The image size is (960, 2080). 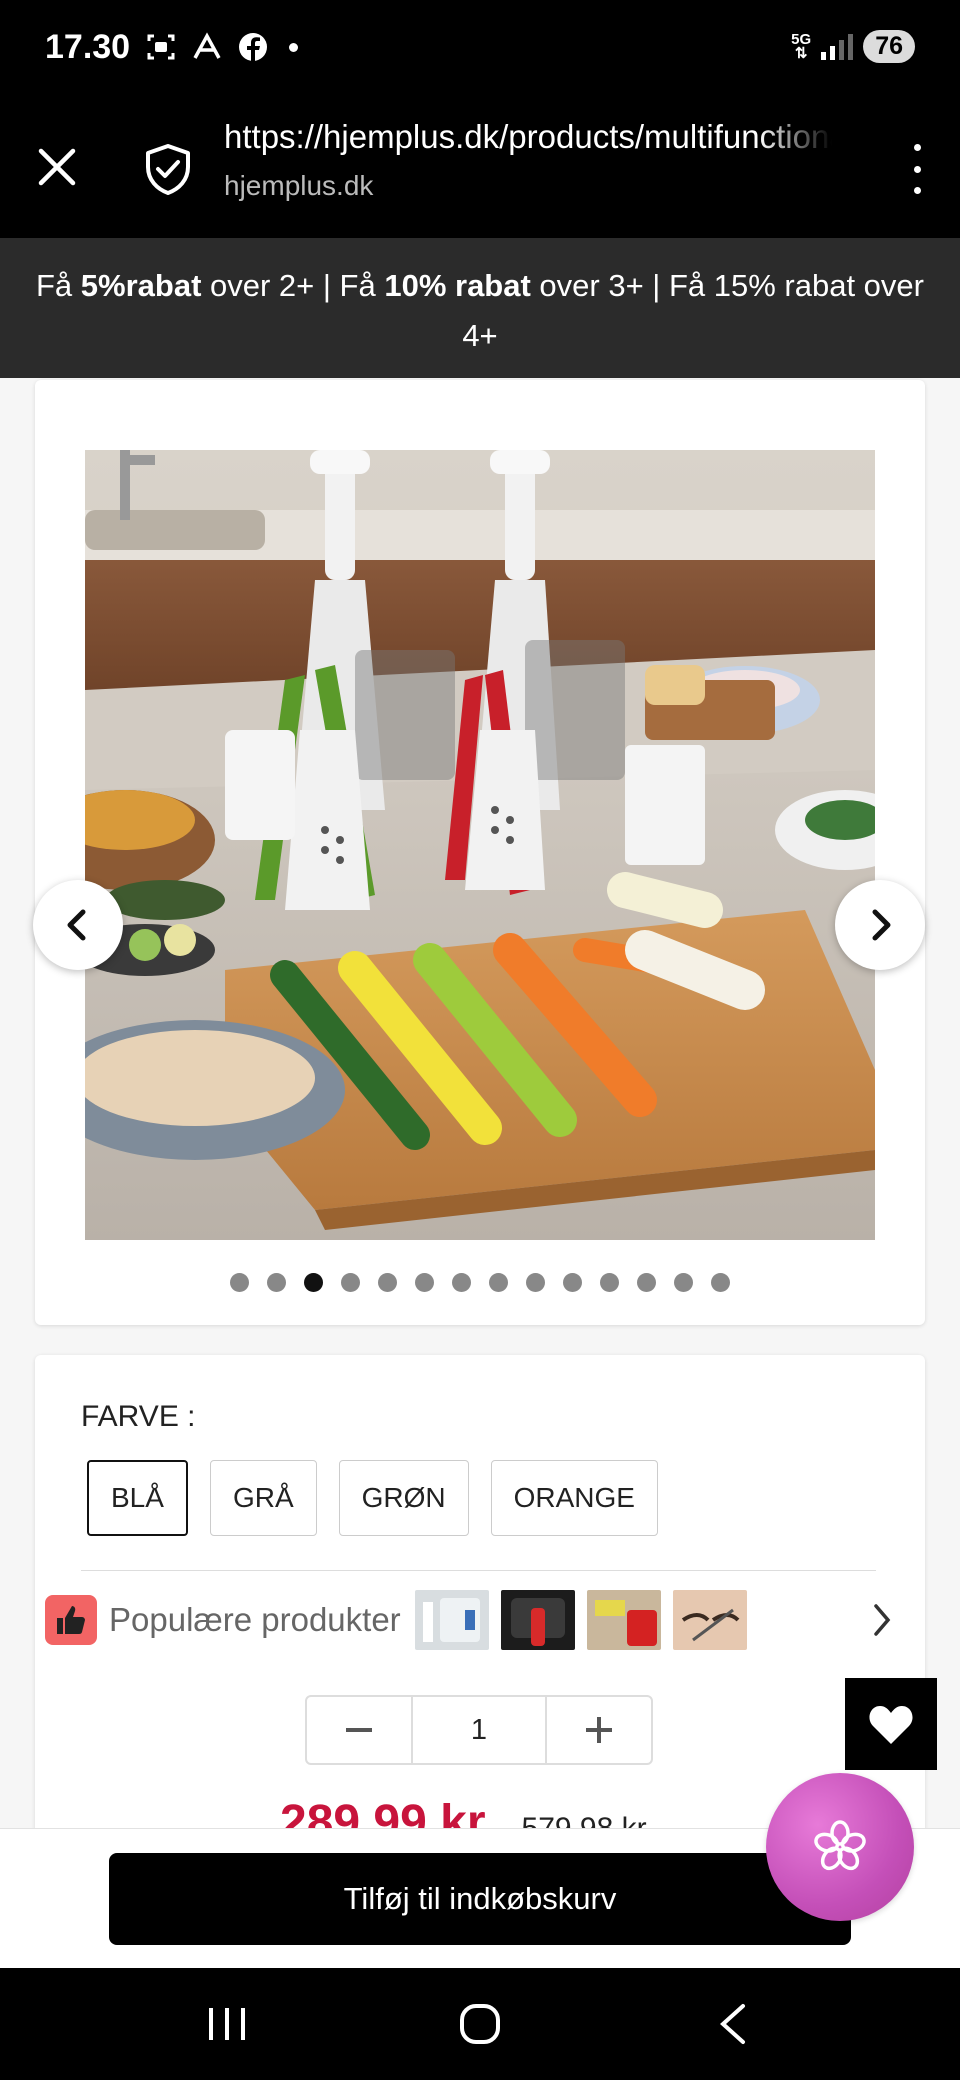 I want to click on back-button, so click(x=733, y=2024).